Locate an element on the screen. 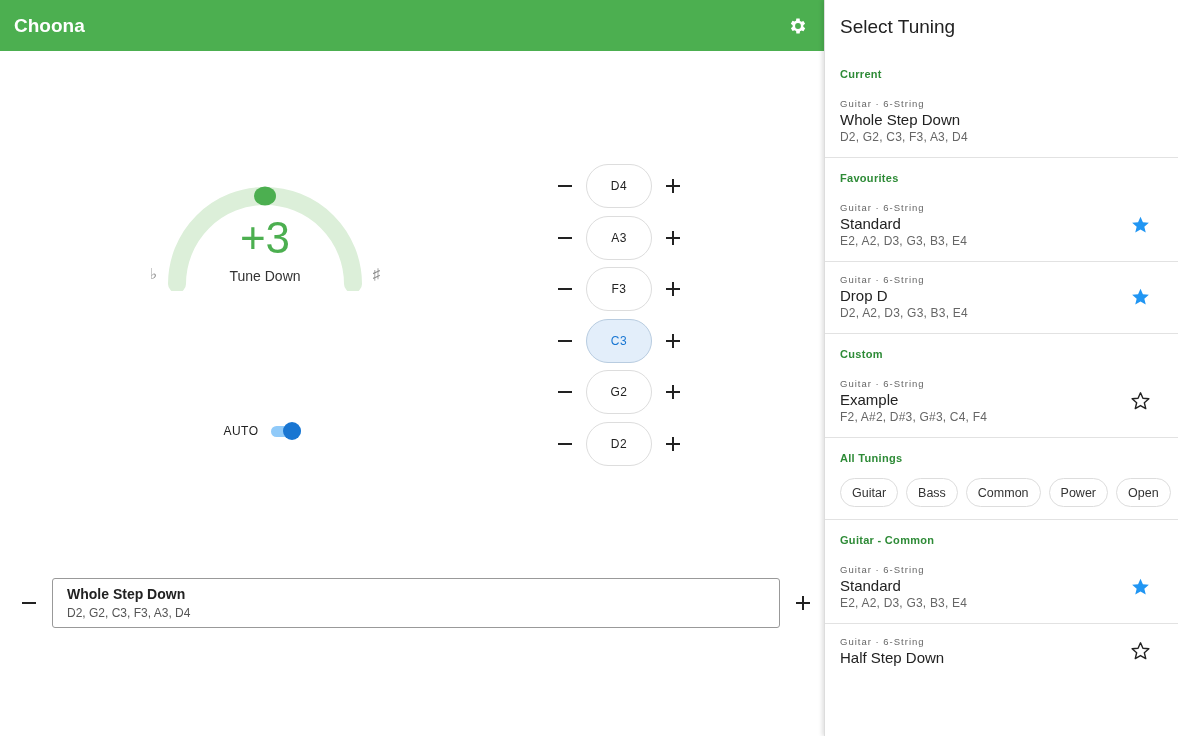  auto-label: AUTO is located at coordinates (241, 431).